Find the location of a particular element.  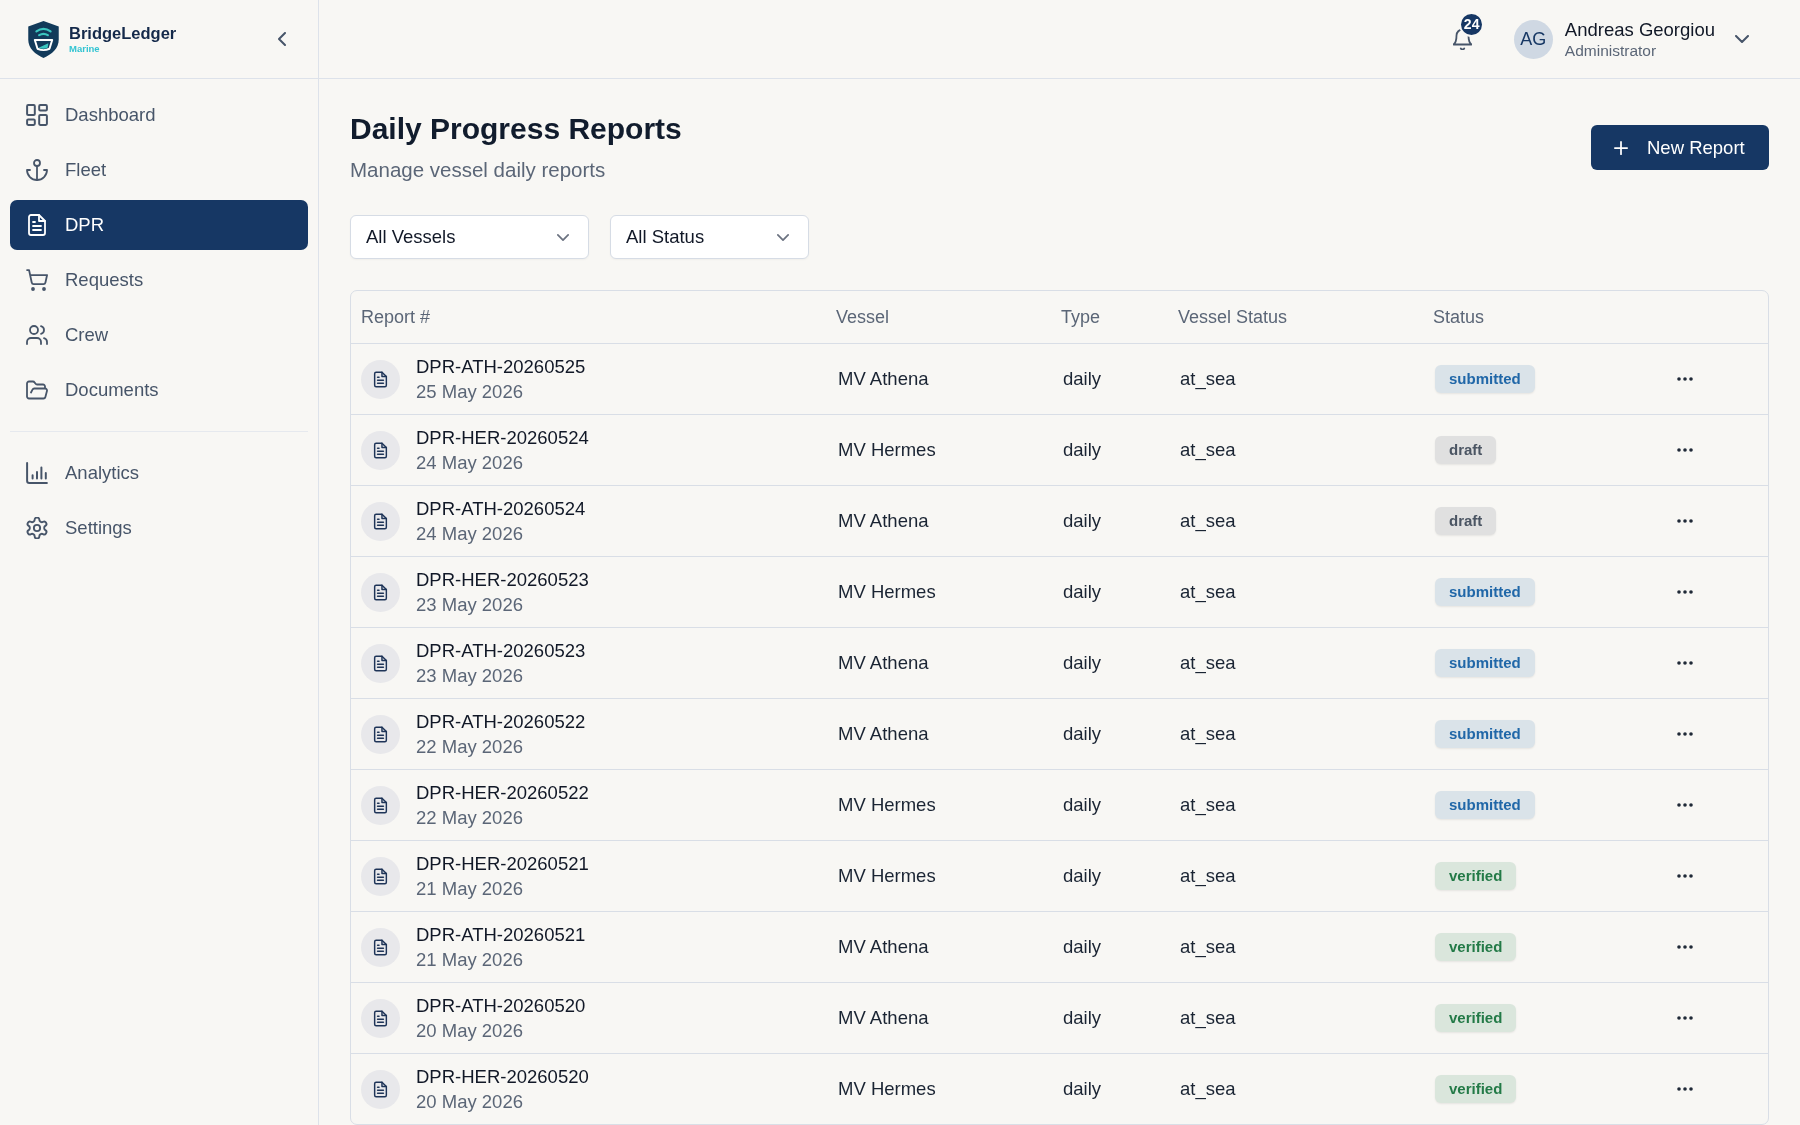

nav-item: Dashboard is located at coordinates (159, 115).